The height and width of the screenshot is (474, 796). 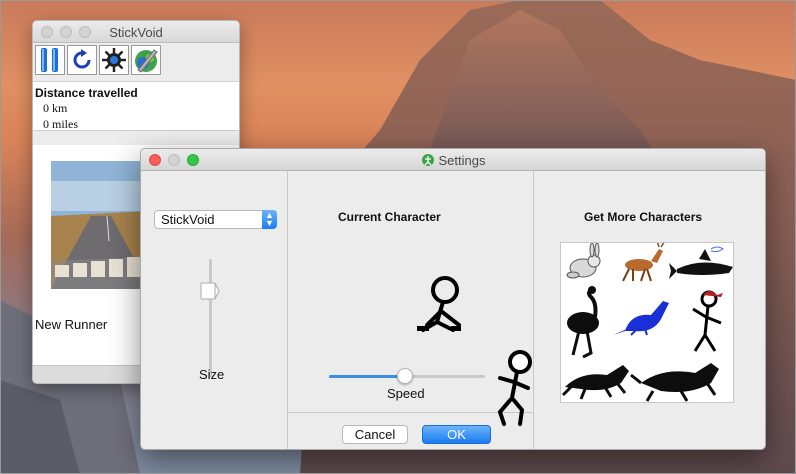 What do you see at coordinates (406, 393) in the screenshot?
I see `speed-label: Speed` at bounding box center [406, 393].